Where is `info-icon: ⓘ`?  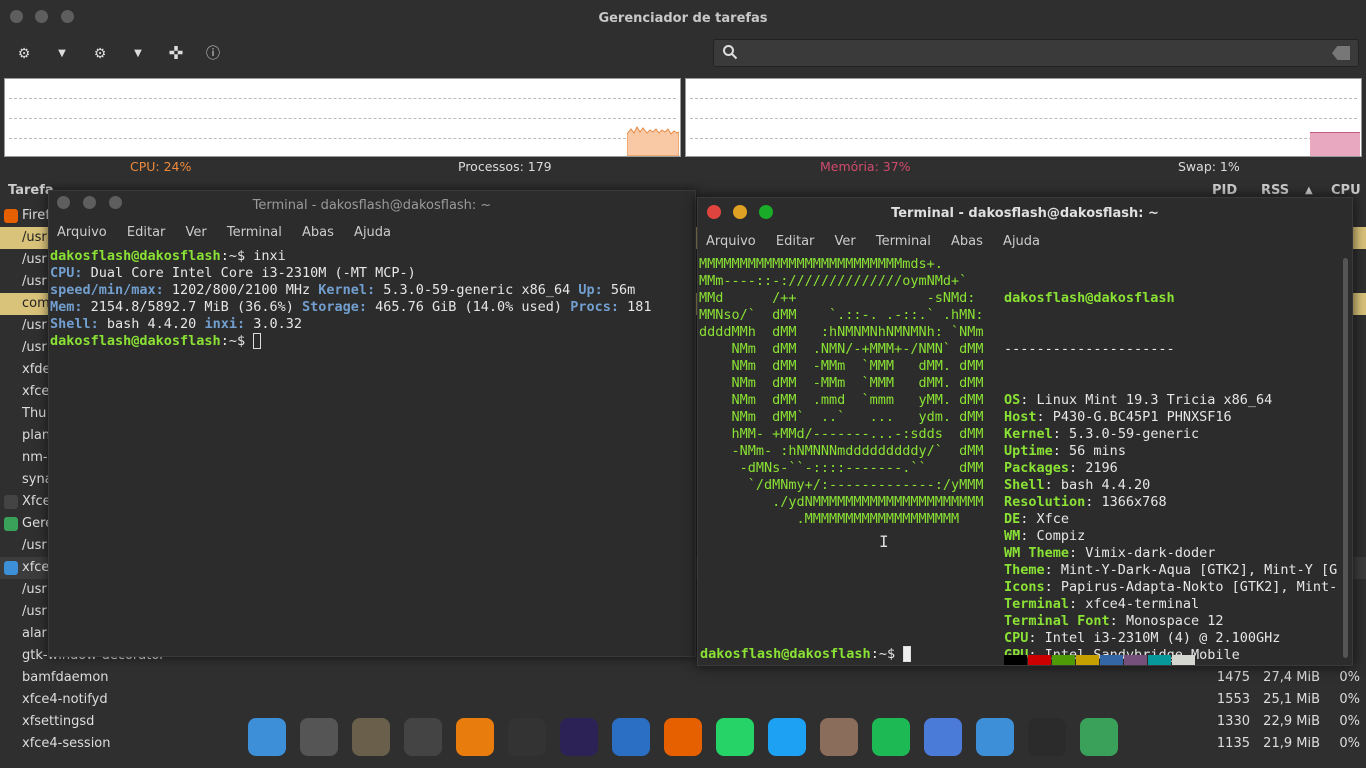
info-icon: ⓘ is located at coordinates (213, 54).